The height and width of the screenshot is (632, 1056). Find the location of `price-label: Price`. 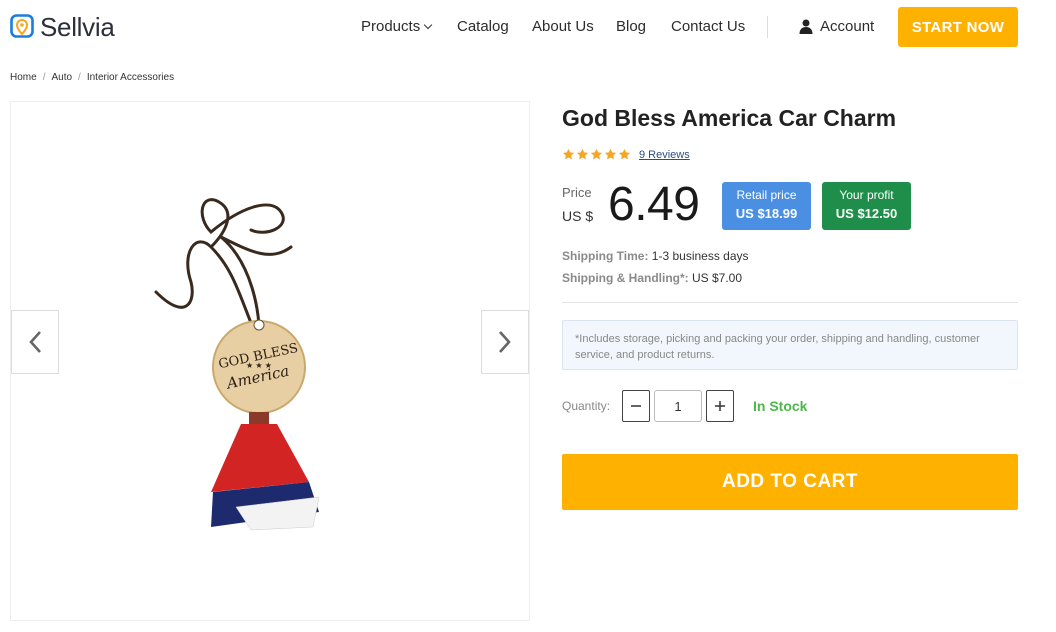

price-label: Price is located at coordinates (577, 192).